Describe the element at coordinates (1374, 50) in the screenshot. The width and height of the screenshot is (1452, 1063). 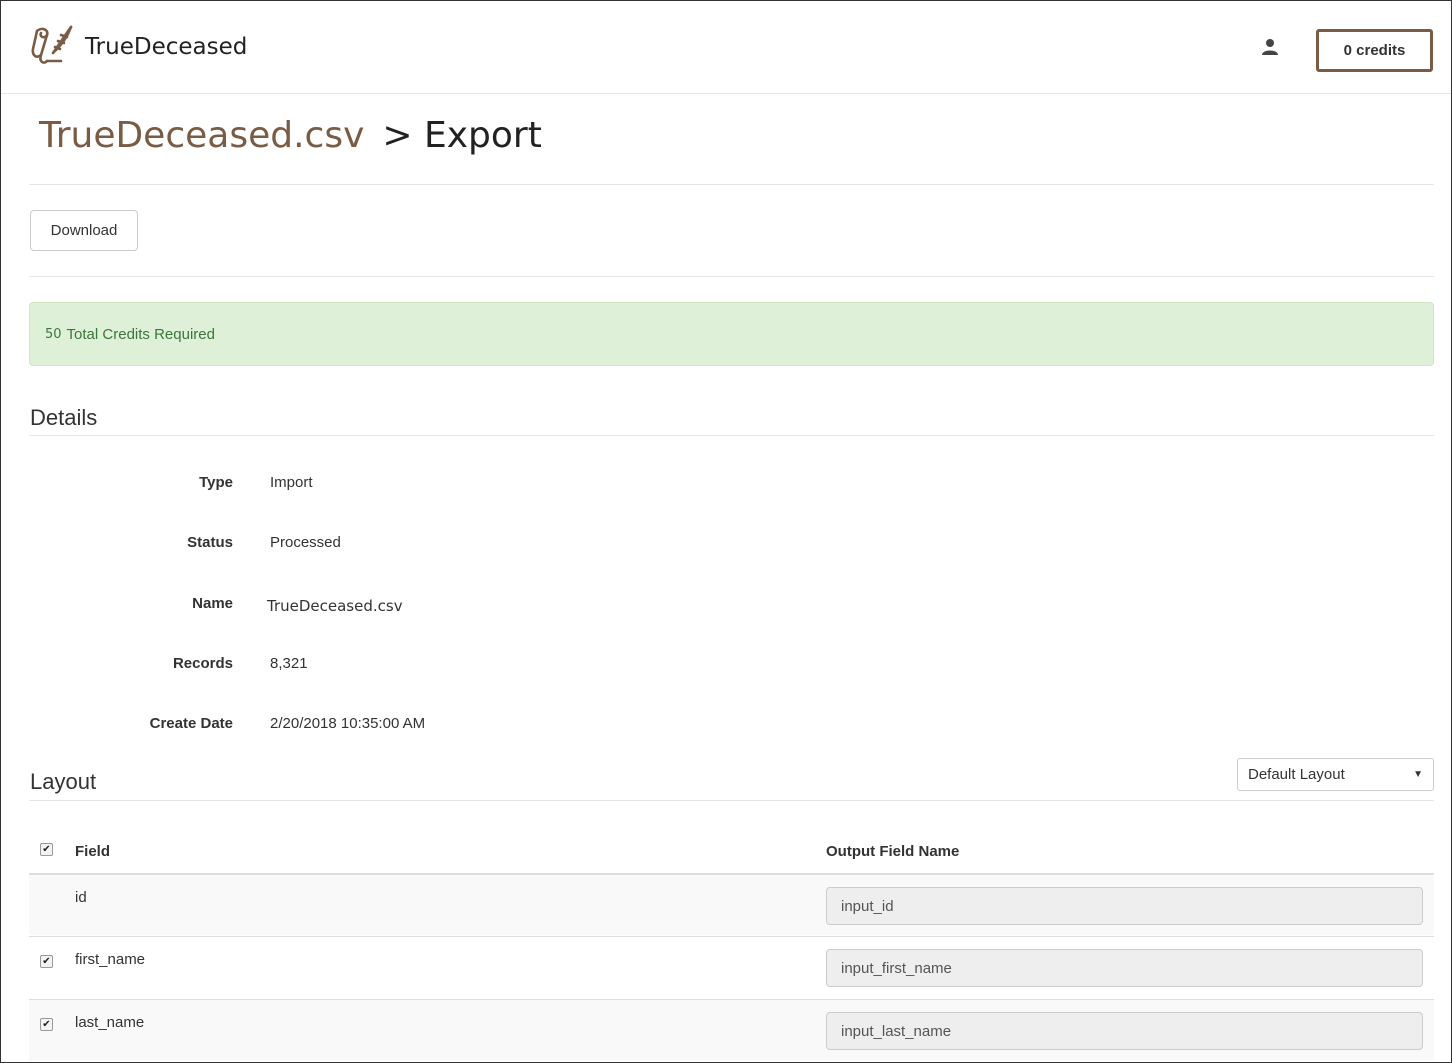
I see `credits-button: 0 credits` at that location.